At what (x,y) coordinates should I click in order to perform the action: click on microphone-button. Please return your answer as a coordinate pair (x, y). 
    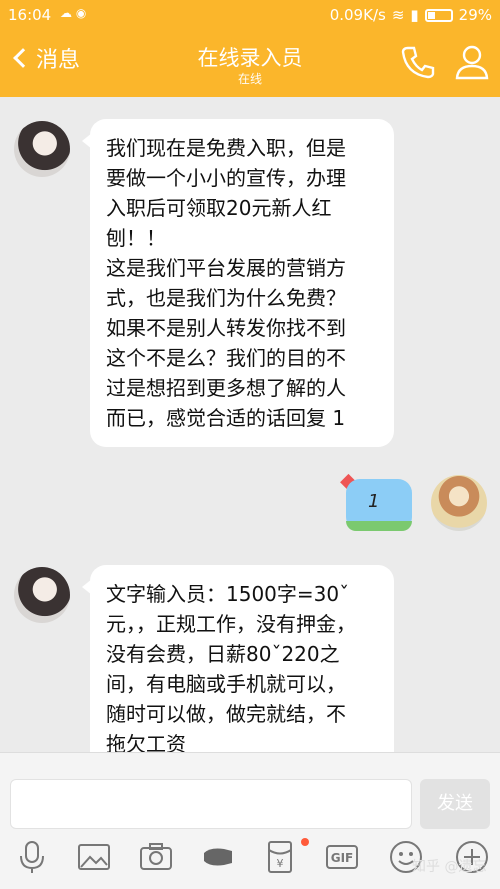
    Looking at the image, I should click on (32, 859).